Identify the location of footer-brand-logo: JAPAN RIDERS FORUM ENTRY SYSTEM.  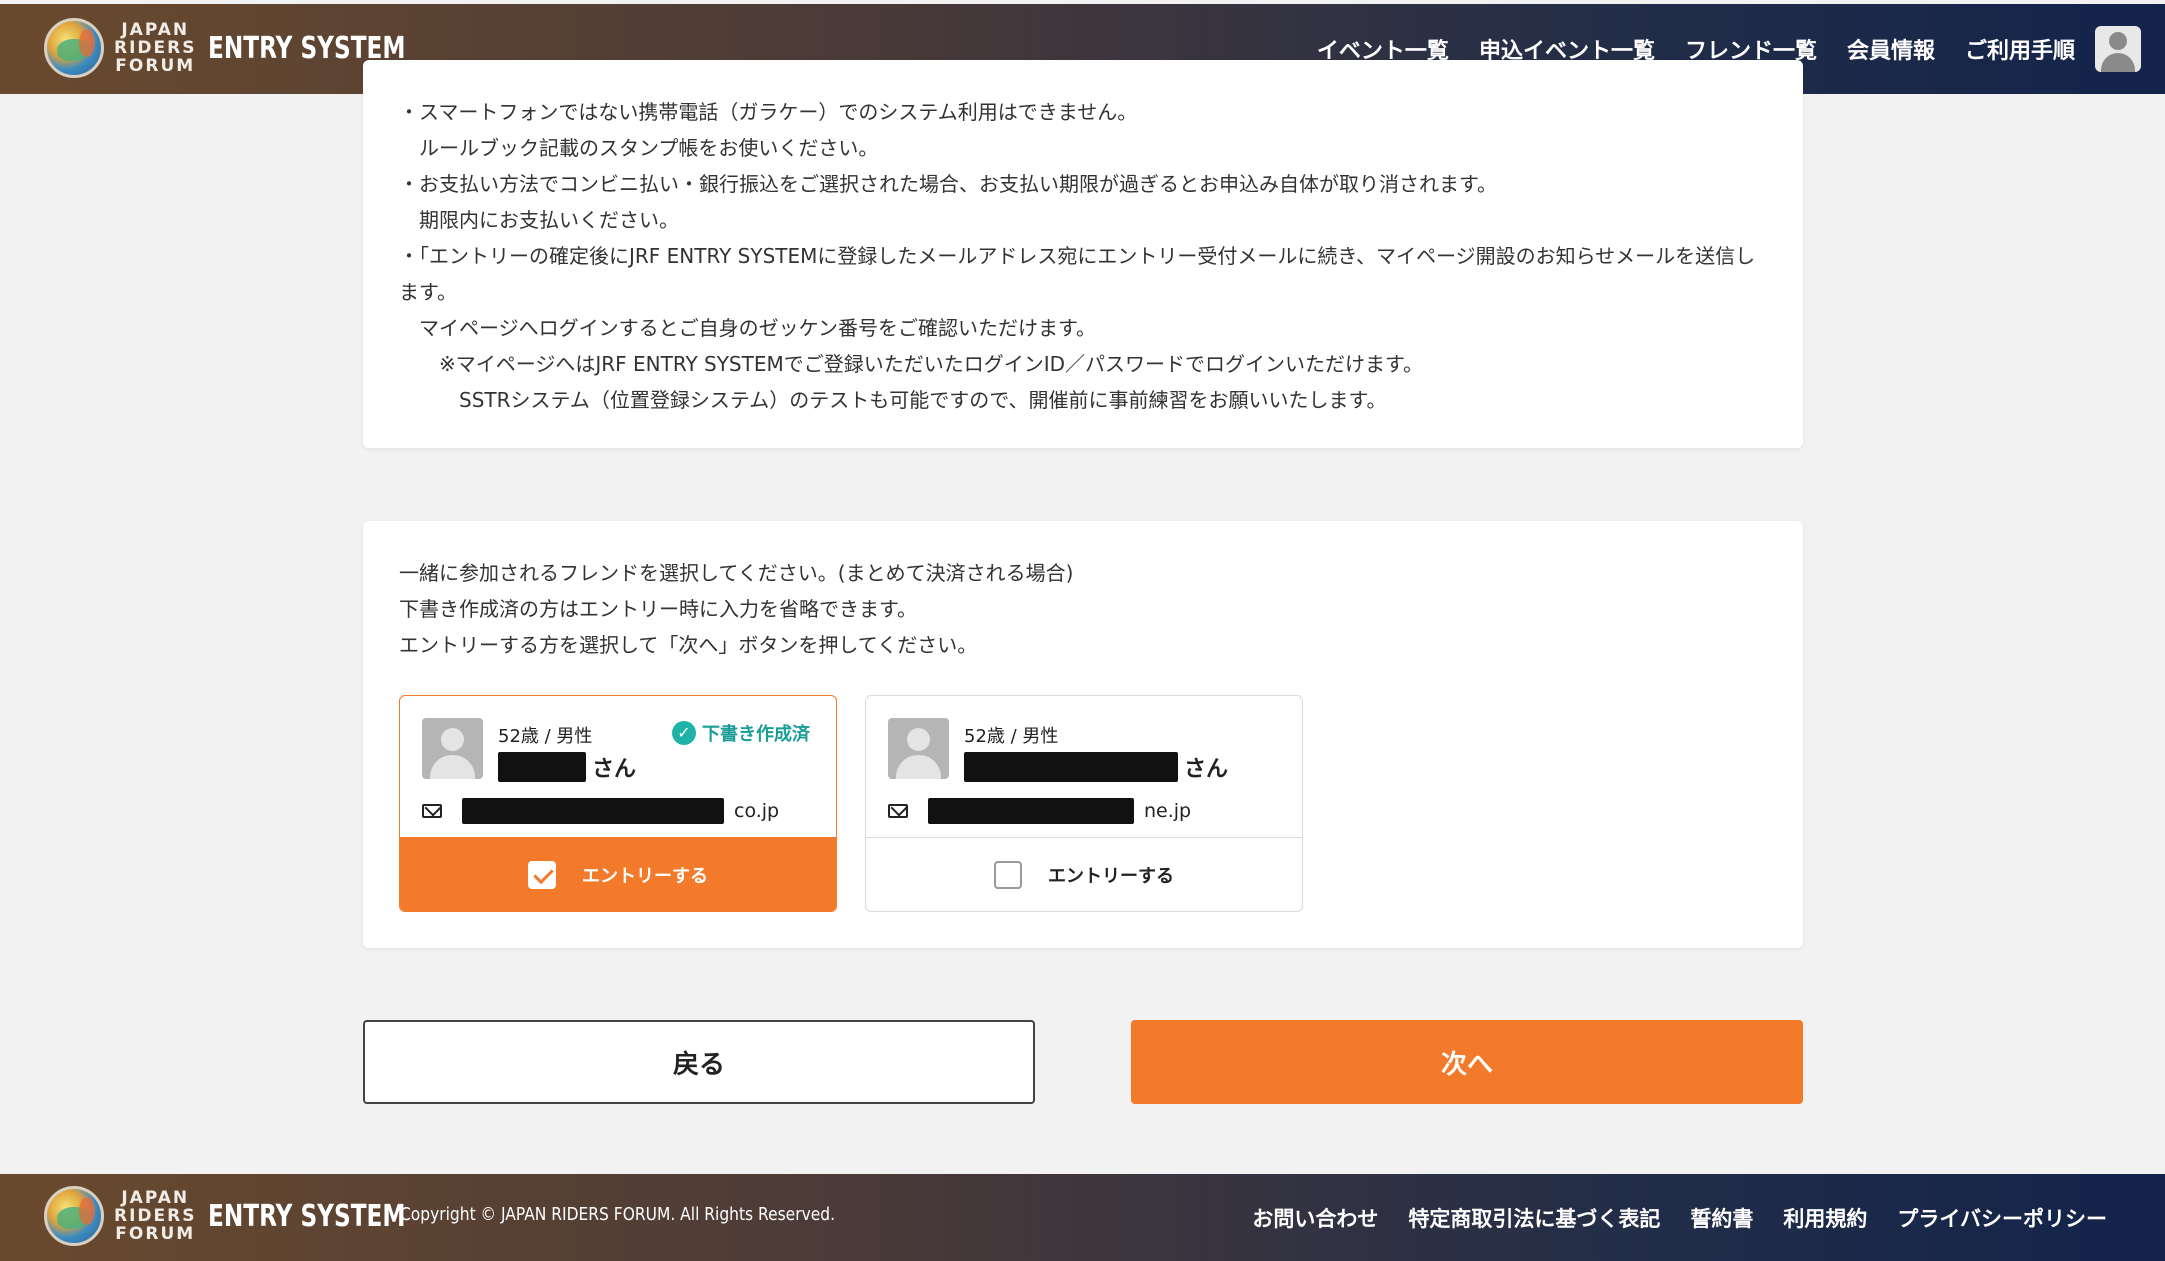
(241, 1216).